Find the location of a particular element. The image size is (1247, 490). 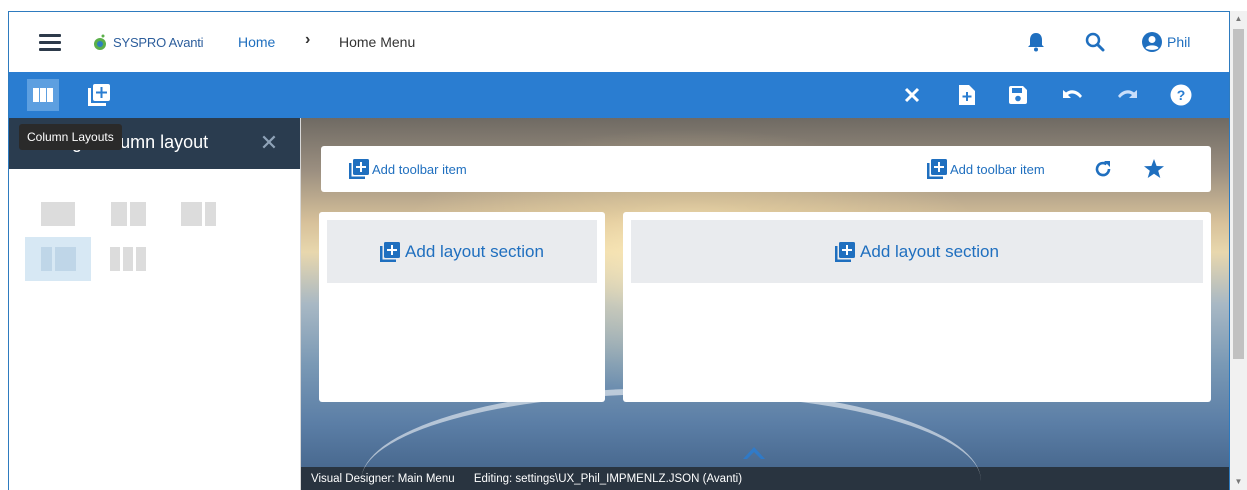

help-icon: ? is located at coordinates (1181, 95).